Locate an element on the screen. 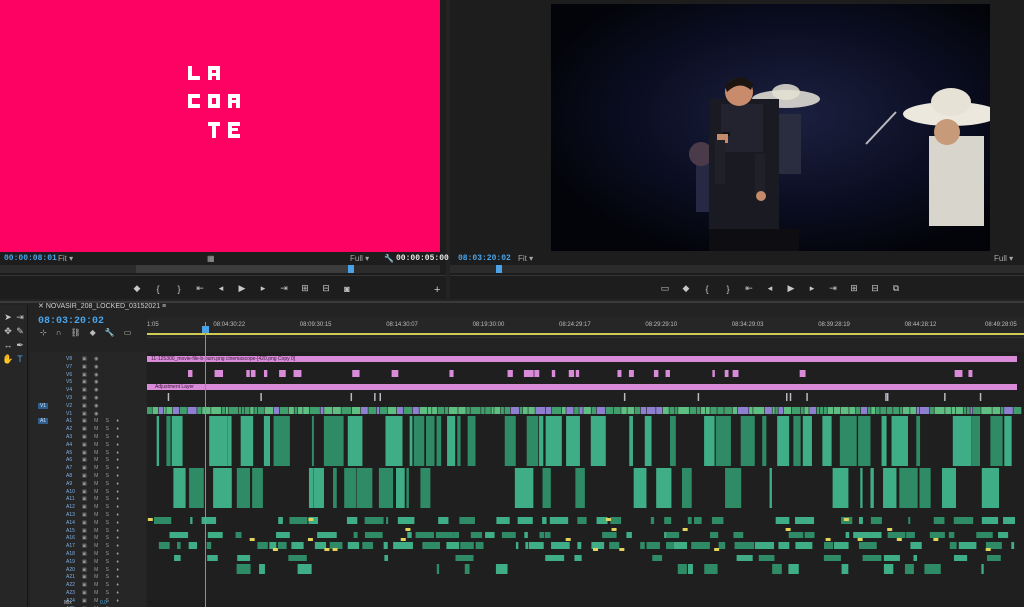 Image resolution: width=1024 pixels, height=607 pixels. go-to-in-icon: ⇤ is located at coordinates (200, 288).